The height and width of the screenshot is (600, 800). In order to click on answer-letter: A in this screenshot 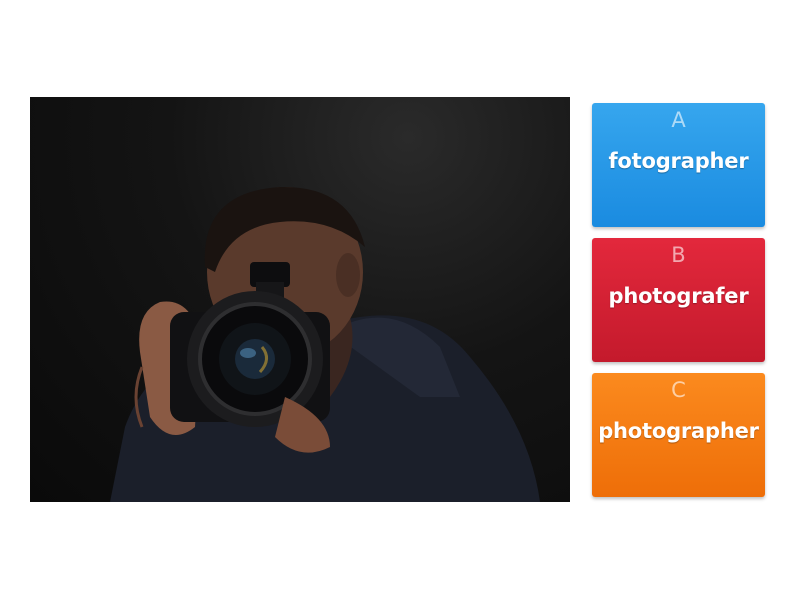, I will do `click(678, 120)`.